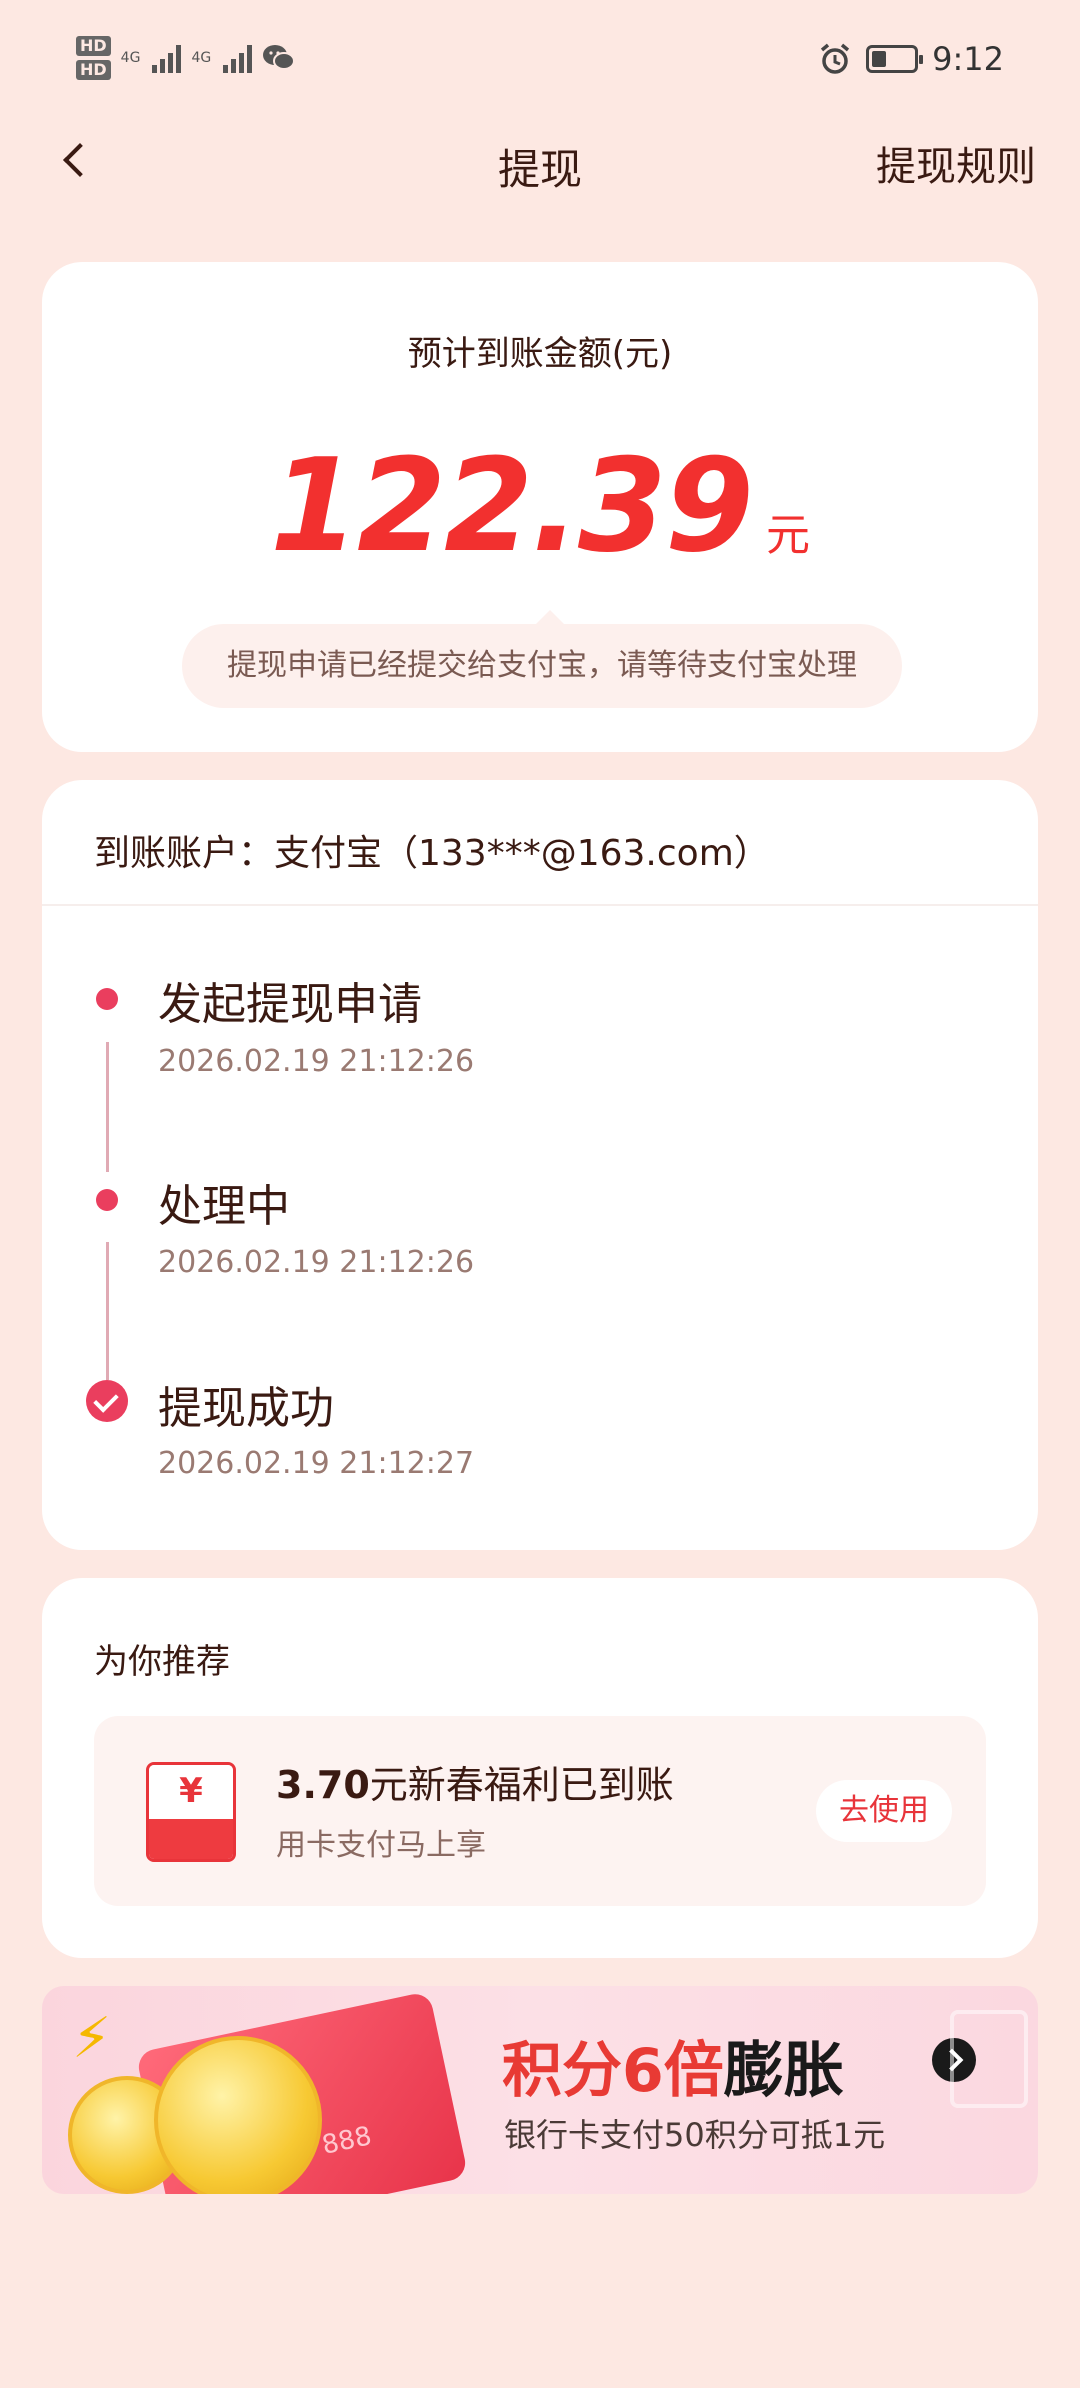  I want to click on account-info: 到账账户：支付宝（133***@163.com）, so click(432, 853).